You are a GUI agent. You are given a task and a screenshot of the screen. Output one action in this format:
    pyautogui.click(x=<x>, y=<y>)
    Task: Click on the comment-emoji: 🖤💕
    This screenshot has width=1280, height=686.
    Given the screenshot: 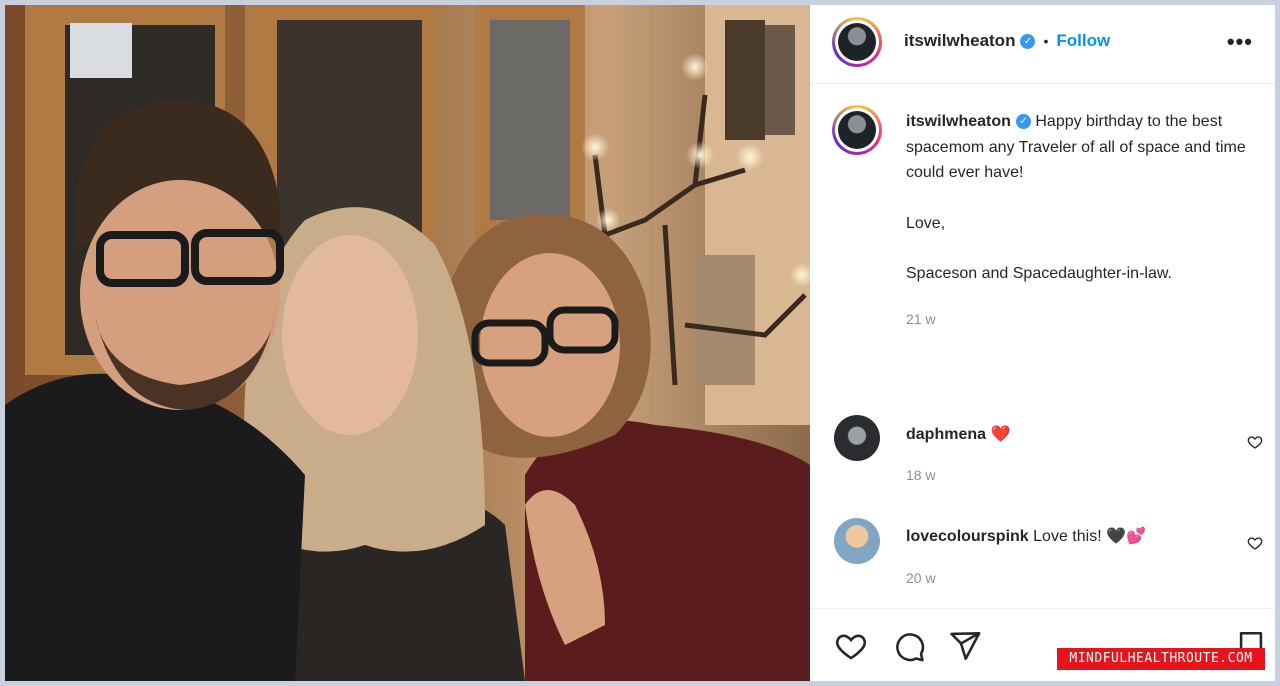 What is the action you would take?
    pyautogui.click(x=1126, y=536)
    